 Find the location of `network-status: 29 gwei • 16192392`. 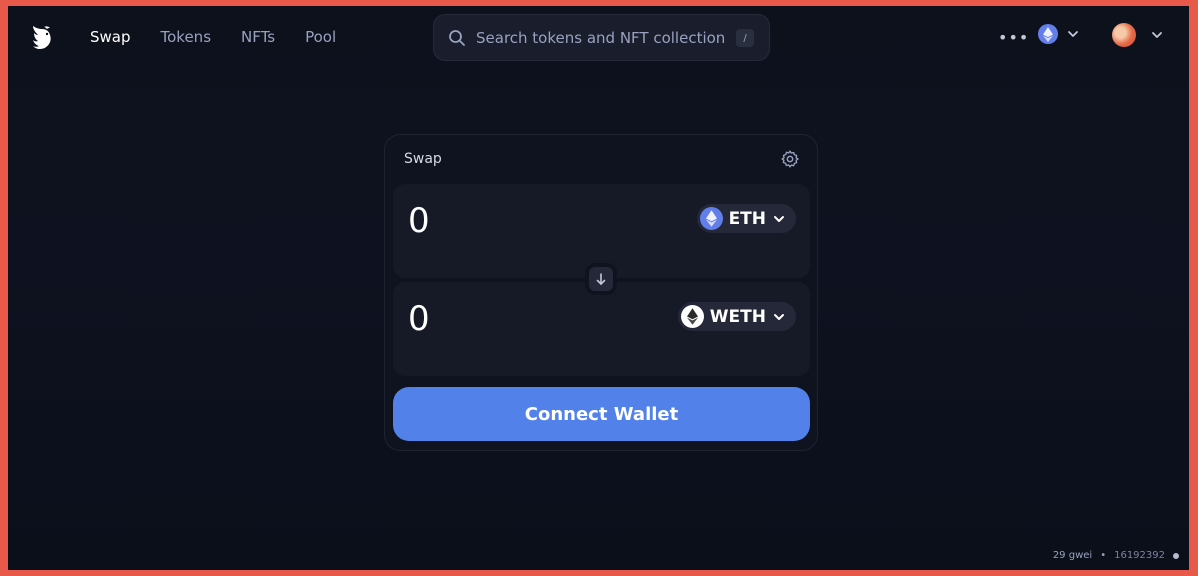

network-status: 29 gwei • 16192392 is located at coordinates (1116, 555).